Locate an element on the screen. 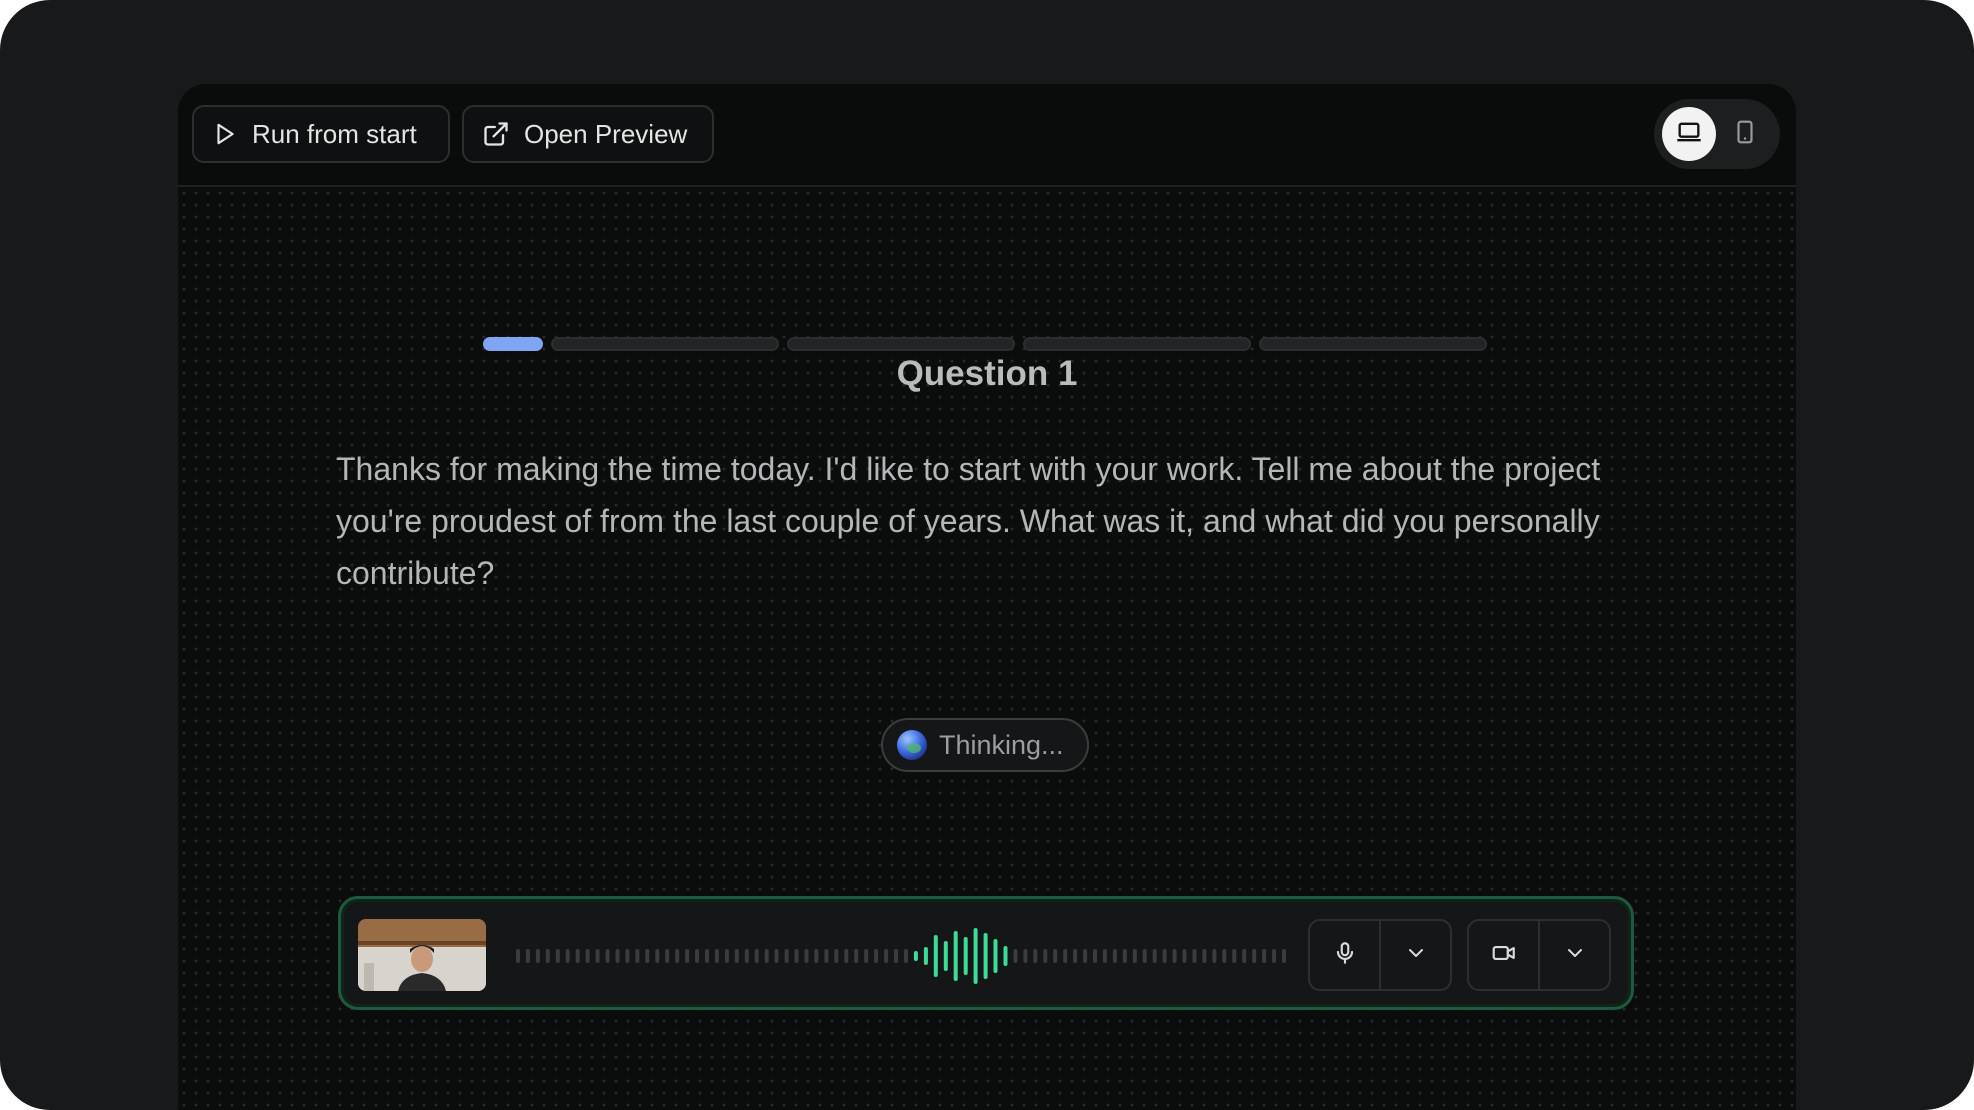 Image resolution: width=1974 pixels, height=1110 pixels. camera-toggle-button is located at coordinates (1503, 955).